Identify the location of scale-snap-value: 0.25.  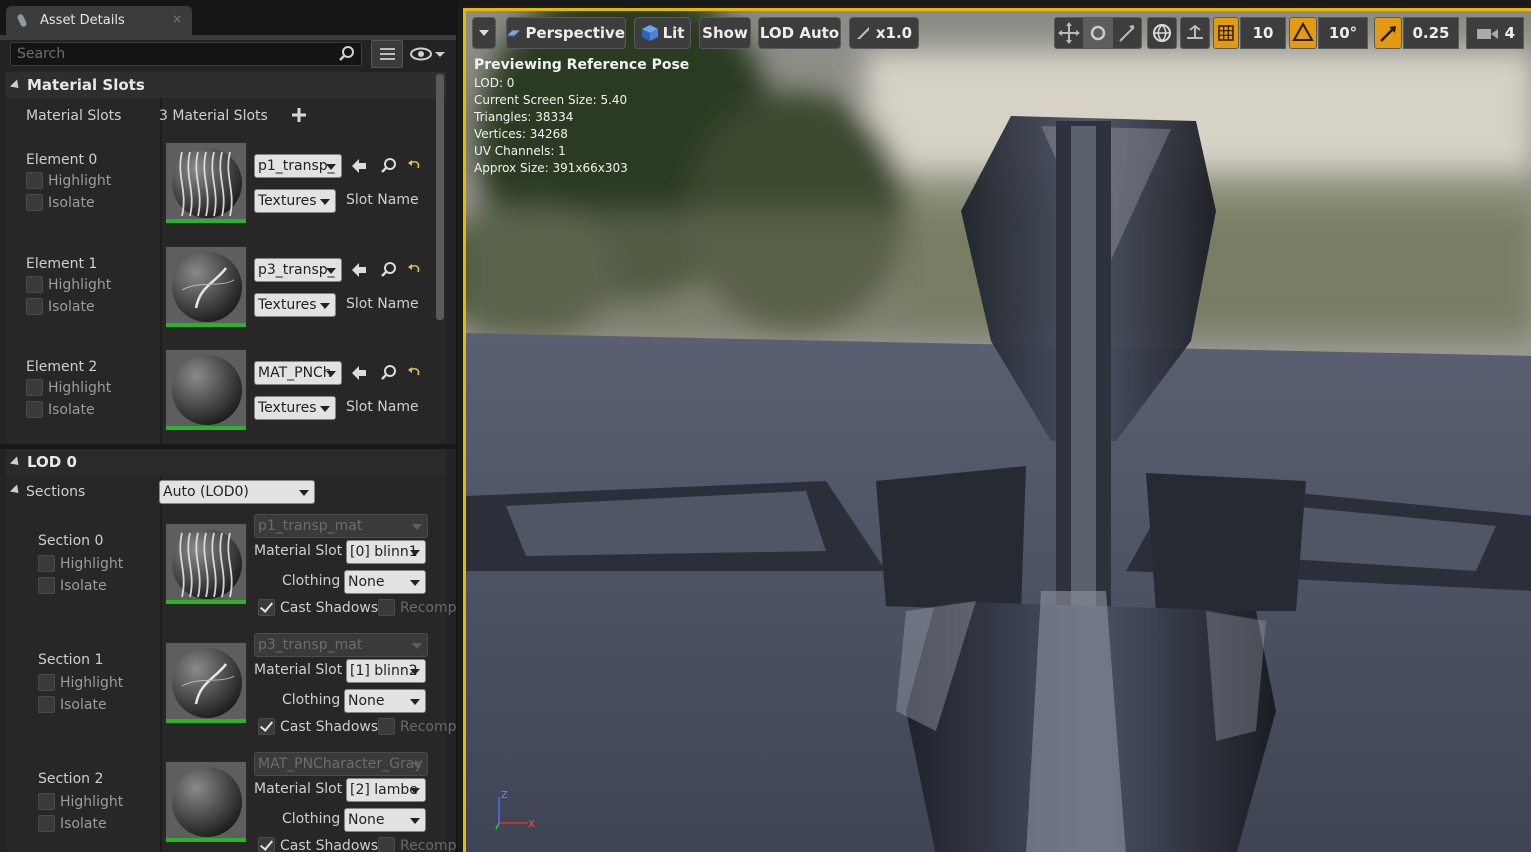
(1431, 33).